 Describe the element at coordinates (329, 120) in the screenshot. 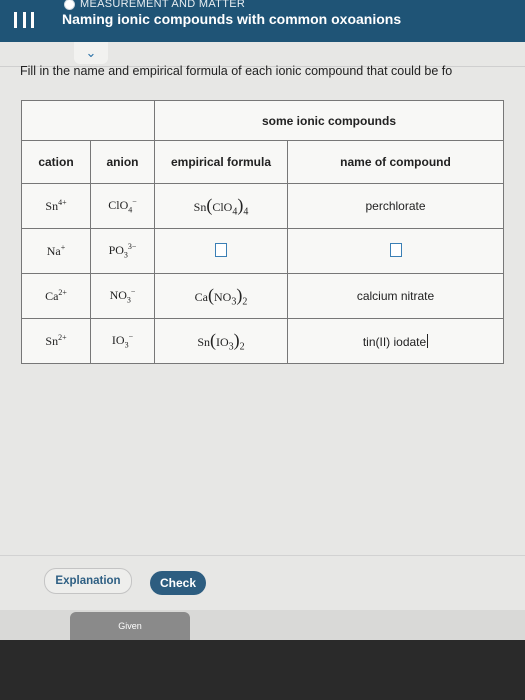

I see `table-caption: some ionic compounds` at that location.